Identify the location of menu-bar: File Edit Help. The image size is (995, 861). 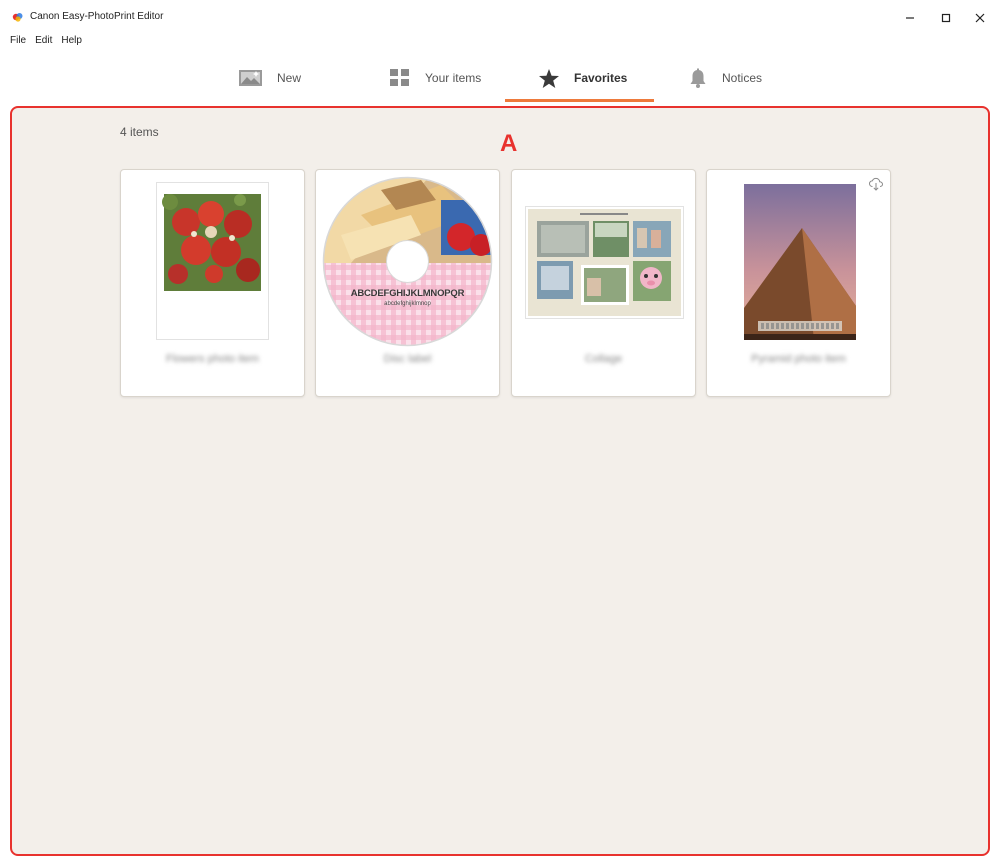
(46, 40).